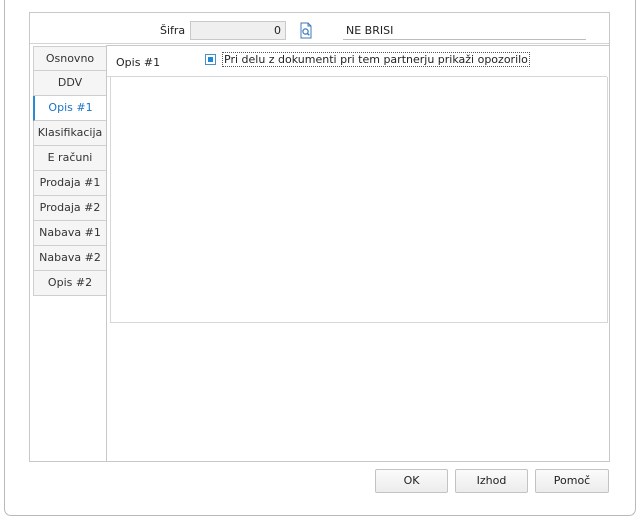 This screenshot has width=638, height=519. Describe the element at coordinates (238, 30) in the screenshot. I see `sifra-field` at that location.